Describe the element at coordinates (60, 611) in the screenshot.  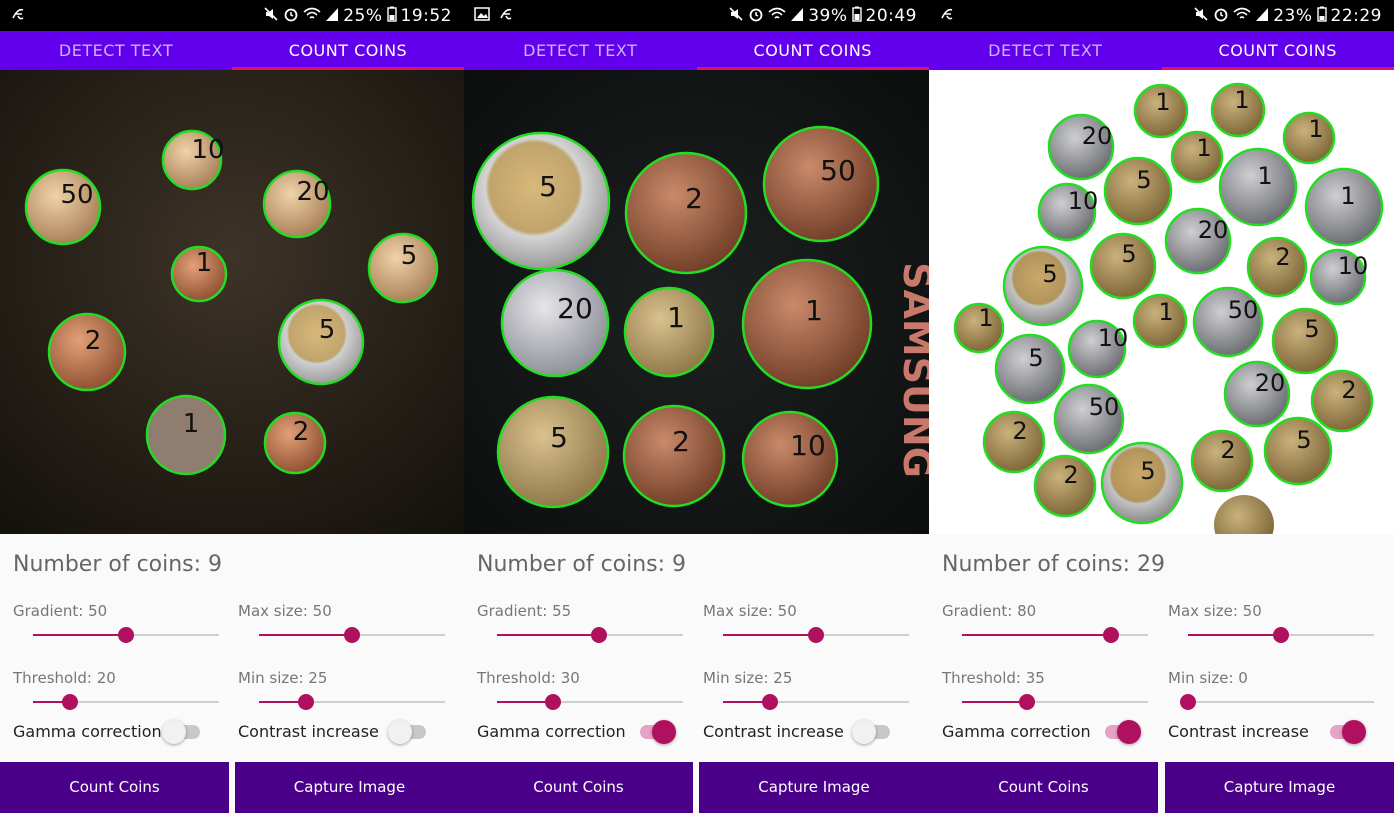
I see `gradient-label: Gradient: 50` at that location.